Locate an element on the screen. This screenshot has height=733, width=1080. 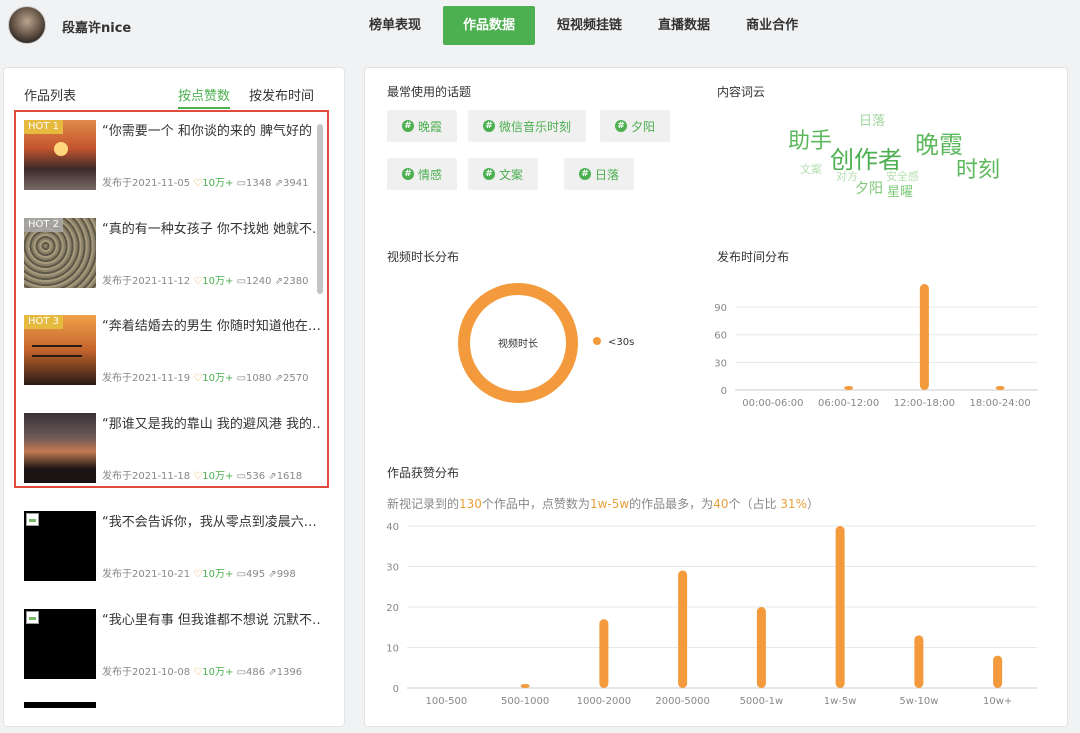
x-tick-label: 1000-2000 is located at coordinates (604, 701).